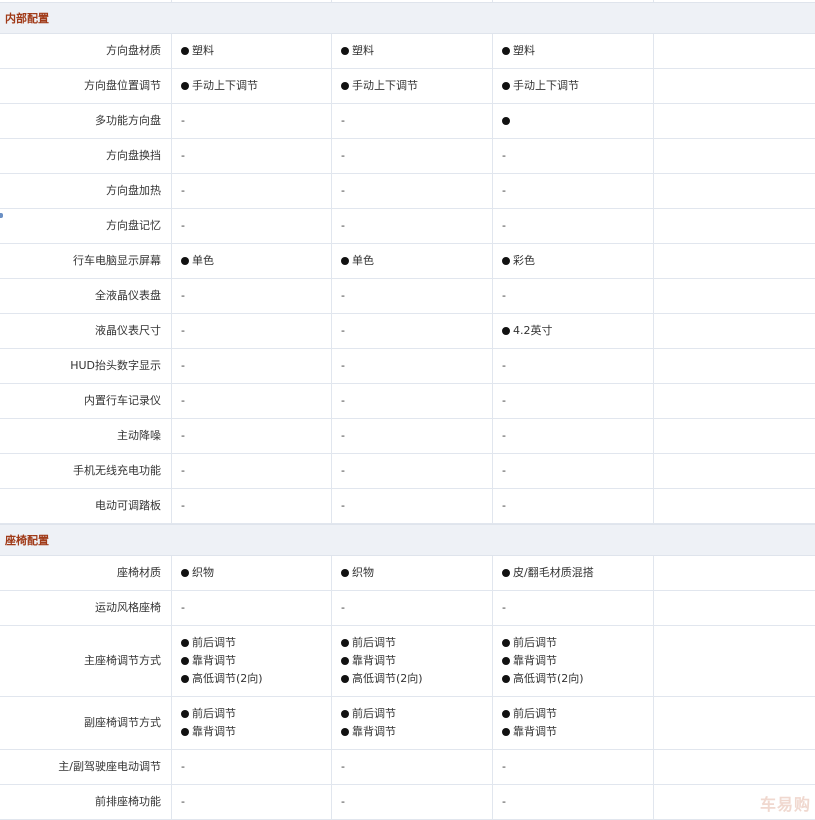 The image size is (815, 820). Describe the element at coordinates (577, 732) in the screenshot. I see `cell-item: 靠背调节` at that location.